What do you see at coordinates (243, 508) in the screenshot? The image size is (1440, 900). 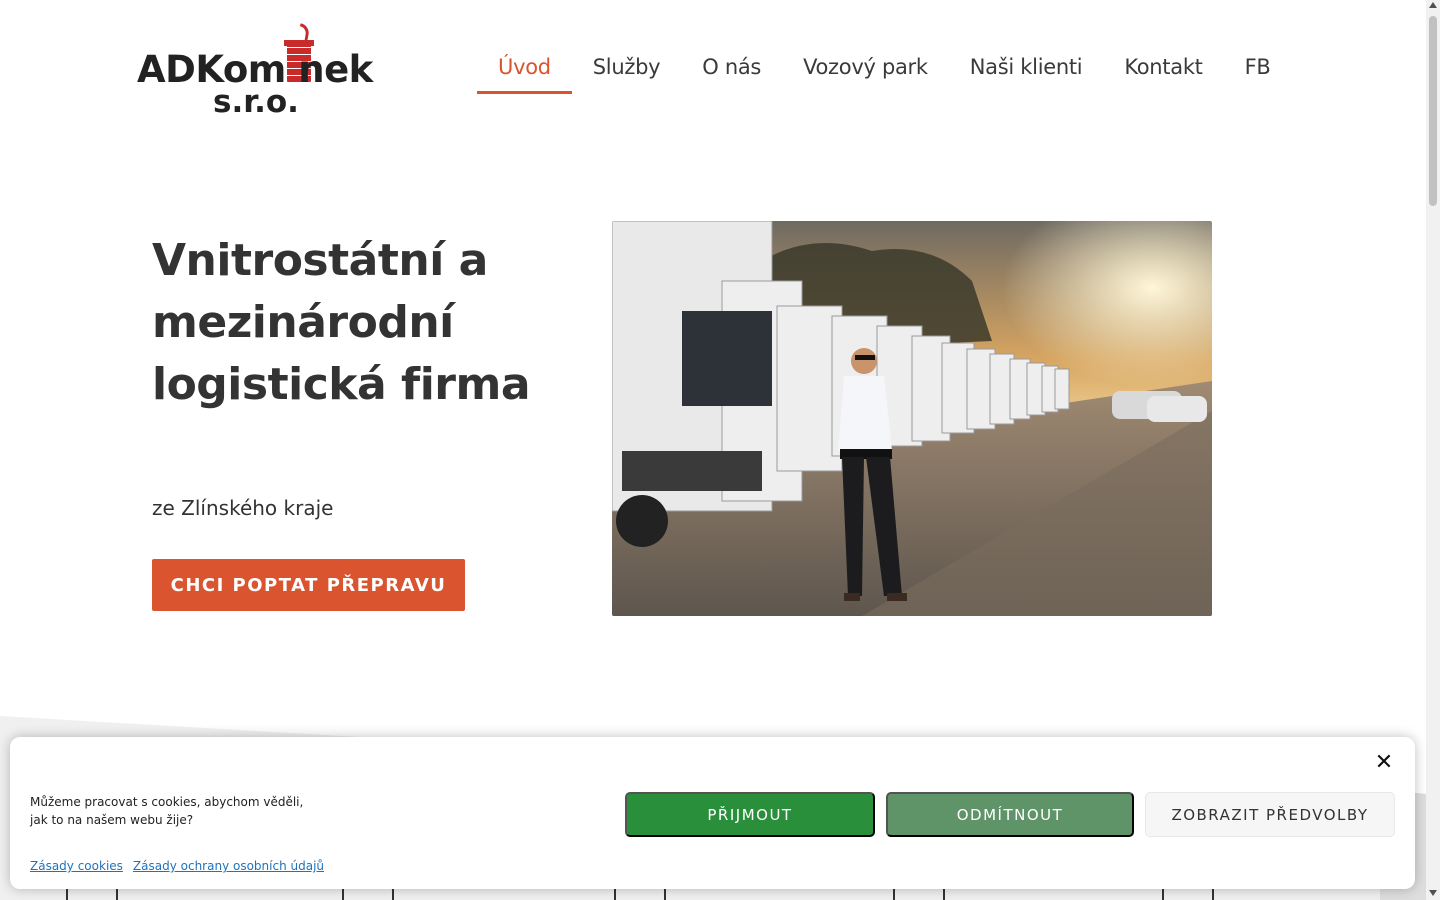 I see `hero-subtitle: ze Zlínského kraje` at bounding box center [243, 508].